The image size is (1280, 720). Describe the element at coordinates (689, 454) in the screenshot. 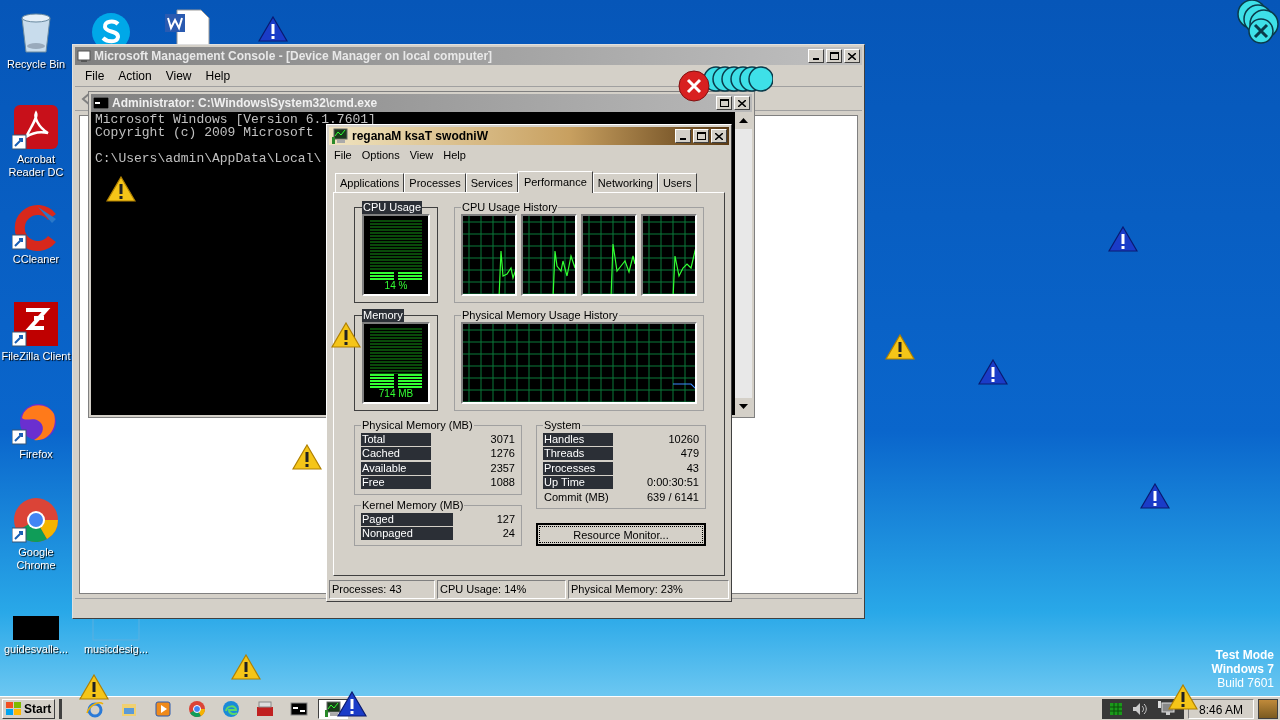

I see `stat-value: 479` at that location.